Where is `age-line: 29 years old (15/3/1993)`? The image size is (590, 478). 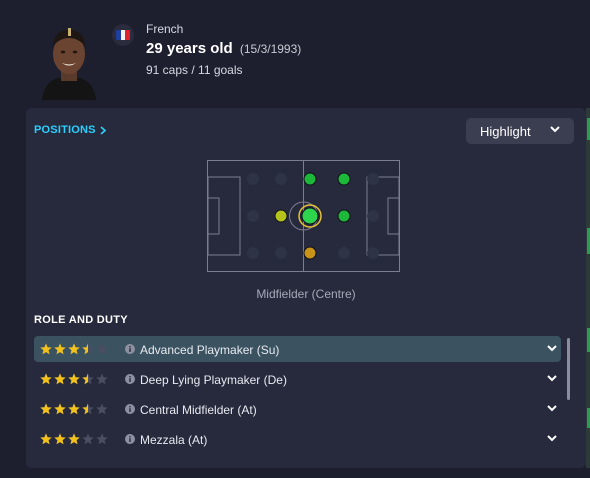 age-line: 29 years old (15/3/1993) is located at coordinates (223, 48).